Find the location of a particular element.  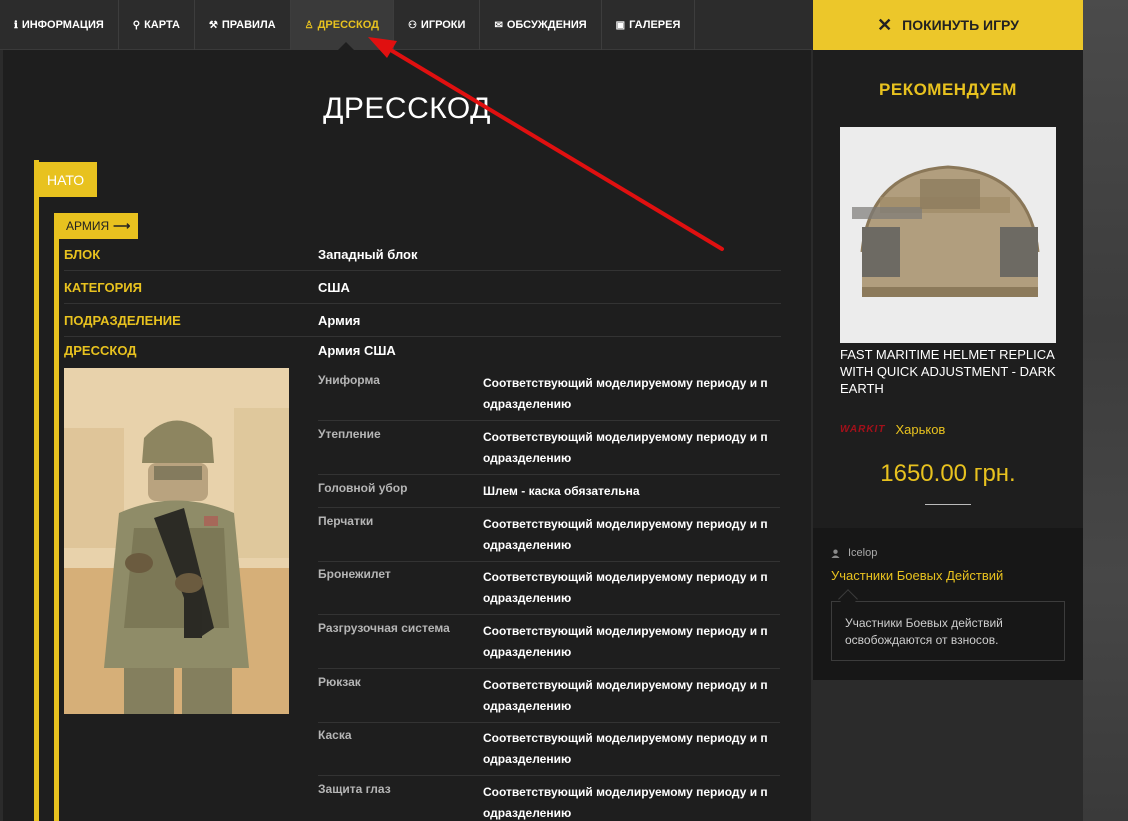

users-icon: ⚇ is located at coordinates (412, 25).